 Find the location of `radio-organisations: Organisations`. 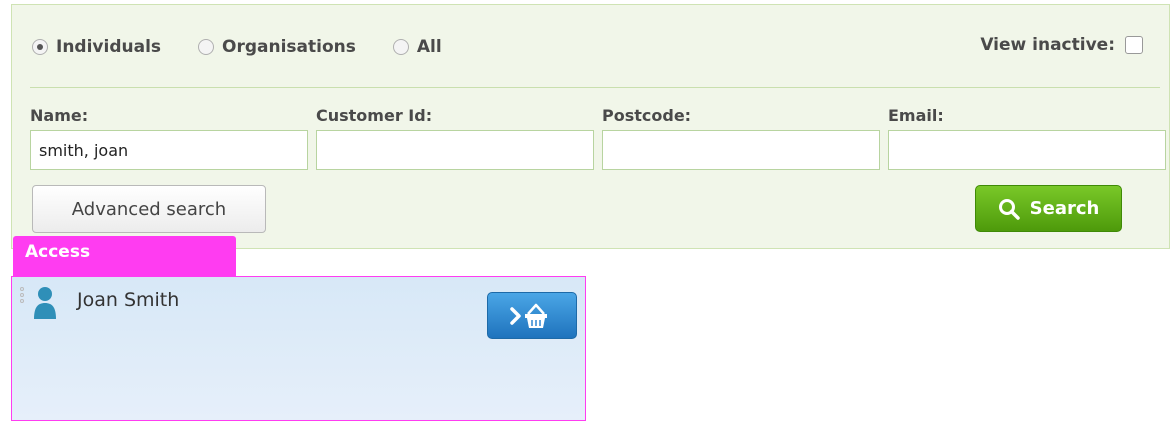

radio-organisations: Organisations is located at coordinates (277, 47).